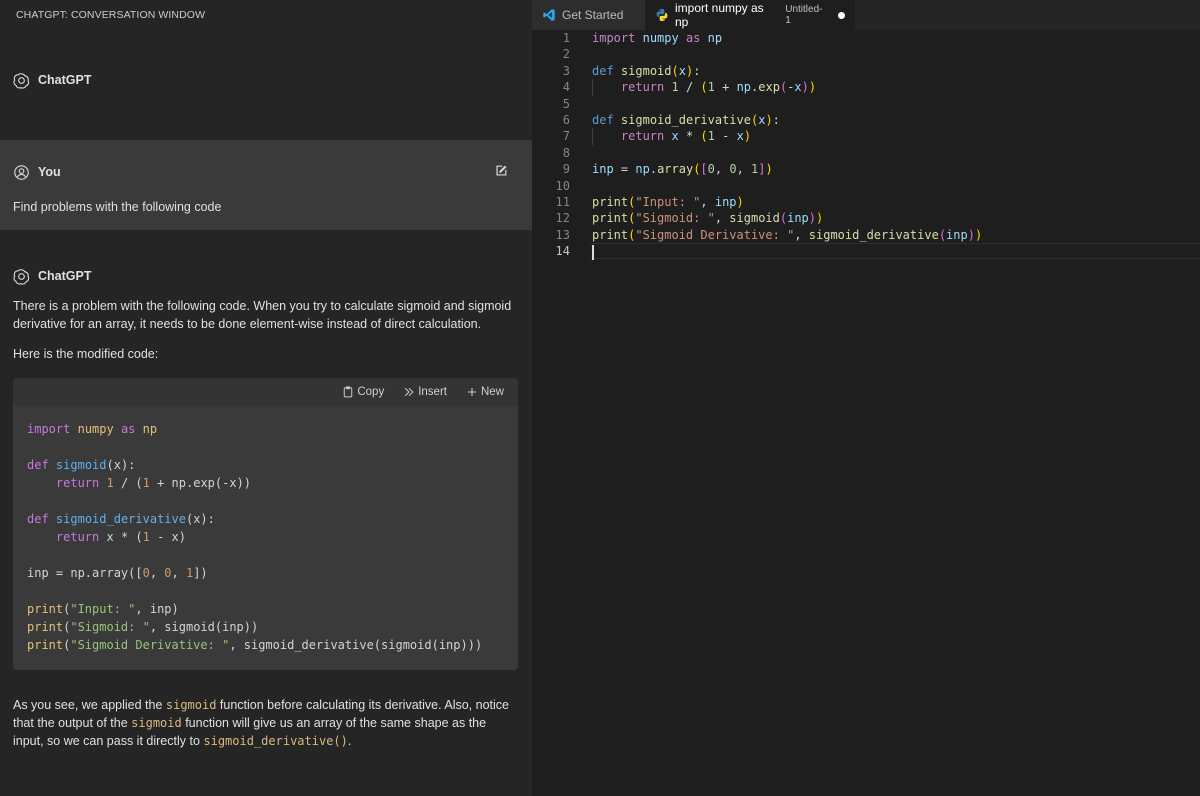  Describe the element at coordinates (896, 120) in the screenshot. I see `code-line: def sigmoid_derivative(x):` at that location.